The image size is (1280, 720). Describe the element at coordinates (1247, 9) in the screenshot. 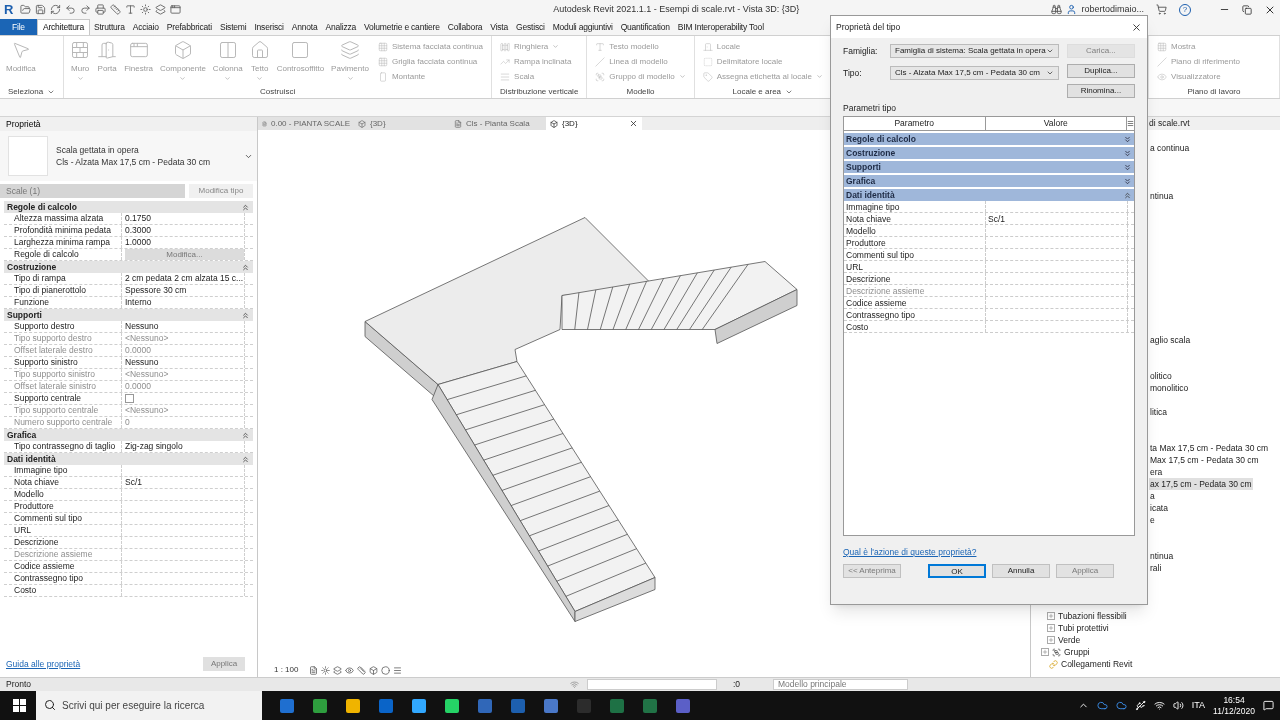

I see `restore-icon` at that location.